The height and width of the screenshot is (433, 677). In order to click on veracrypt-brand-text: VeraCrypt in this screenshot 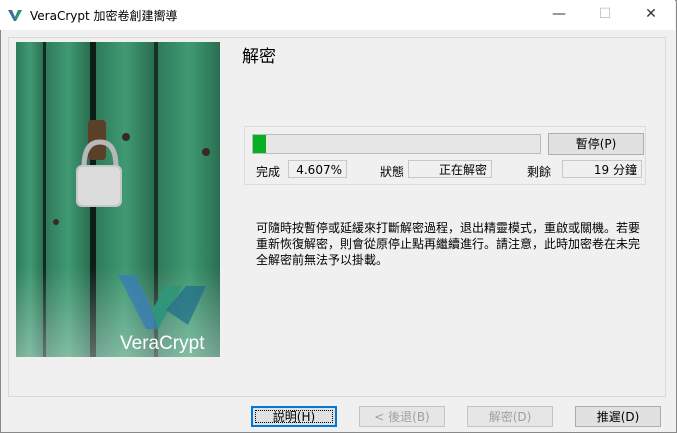, I will do `click(162, 343)`.